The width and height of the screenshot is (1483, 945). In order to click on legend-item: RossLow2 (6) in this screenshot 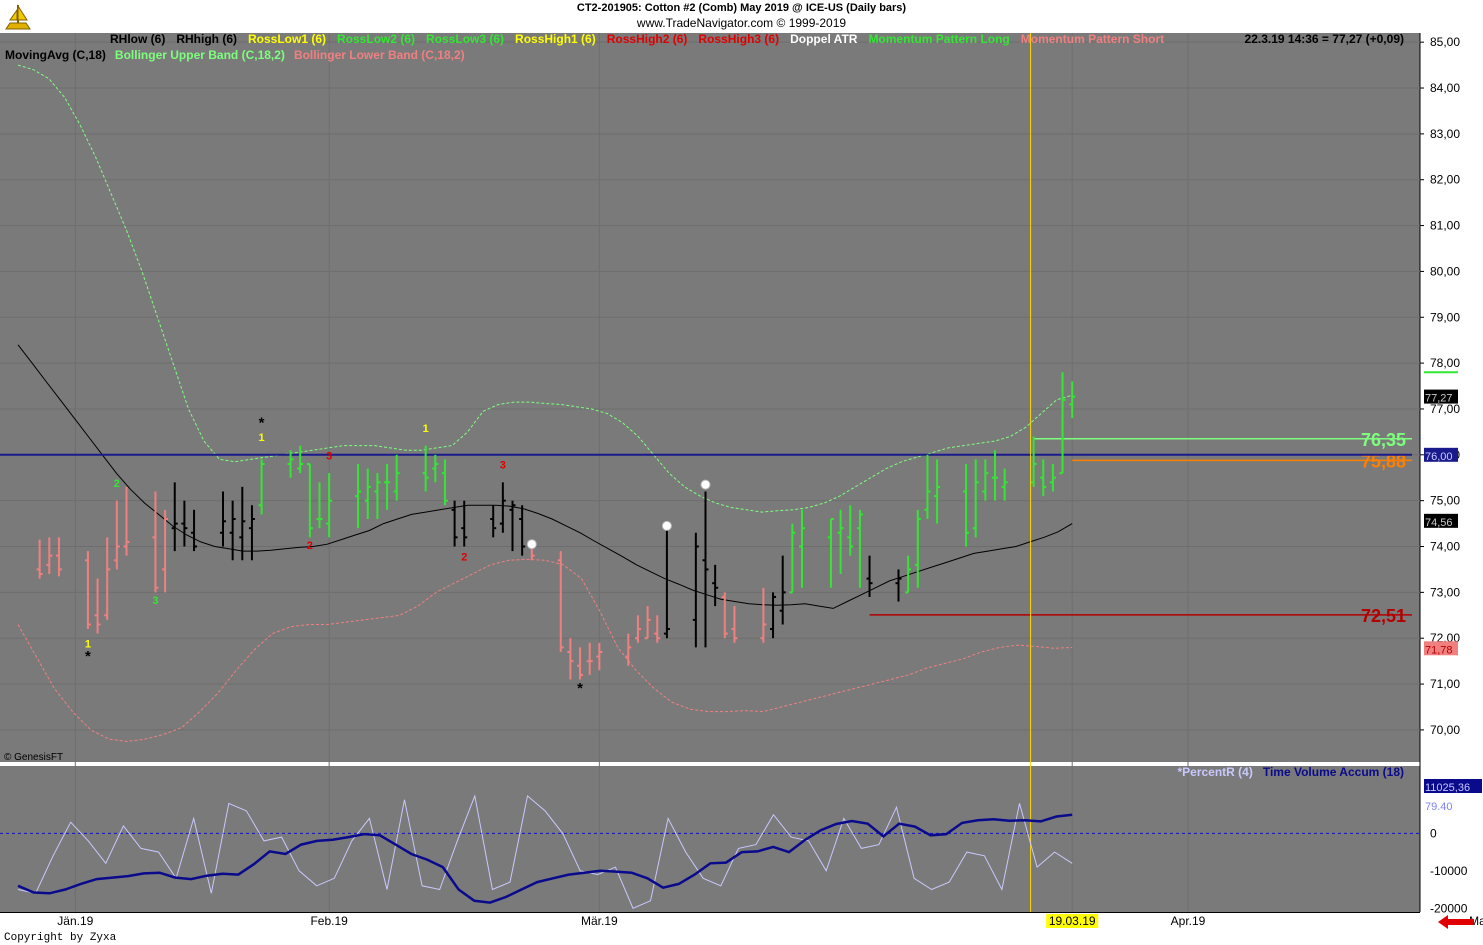, I will do `click(376, 39)`.